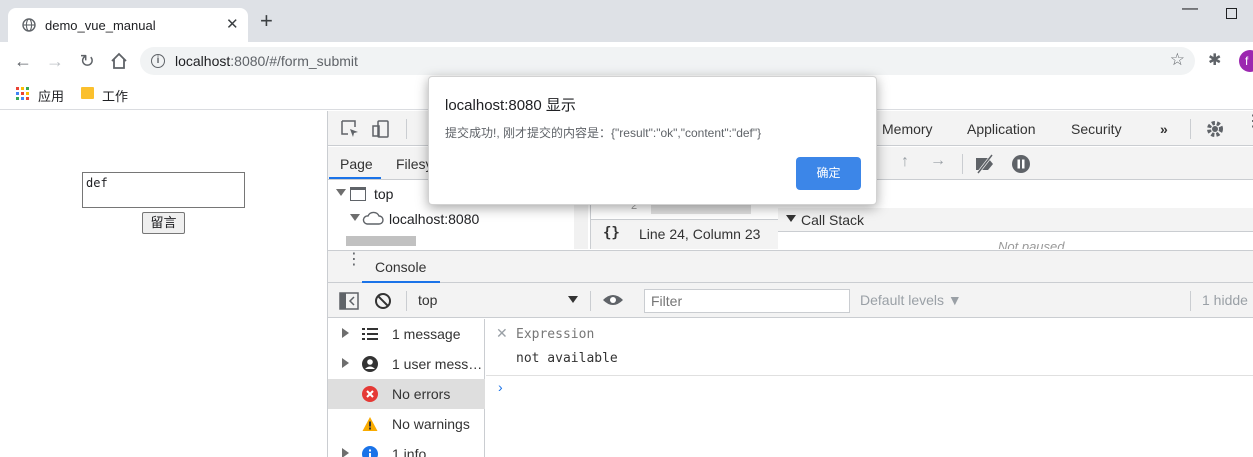  Describe the element at coordinates (383, 194) in the screenshot. I see `tree-frame-top: top` at that location.